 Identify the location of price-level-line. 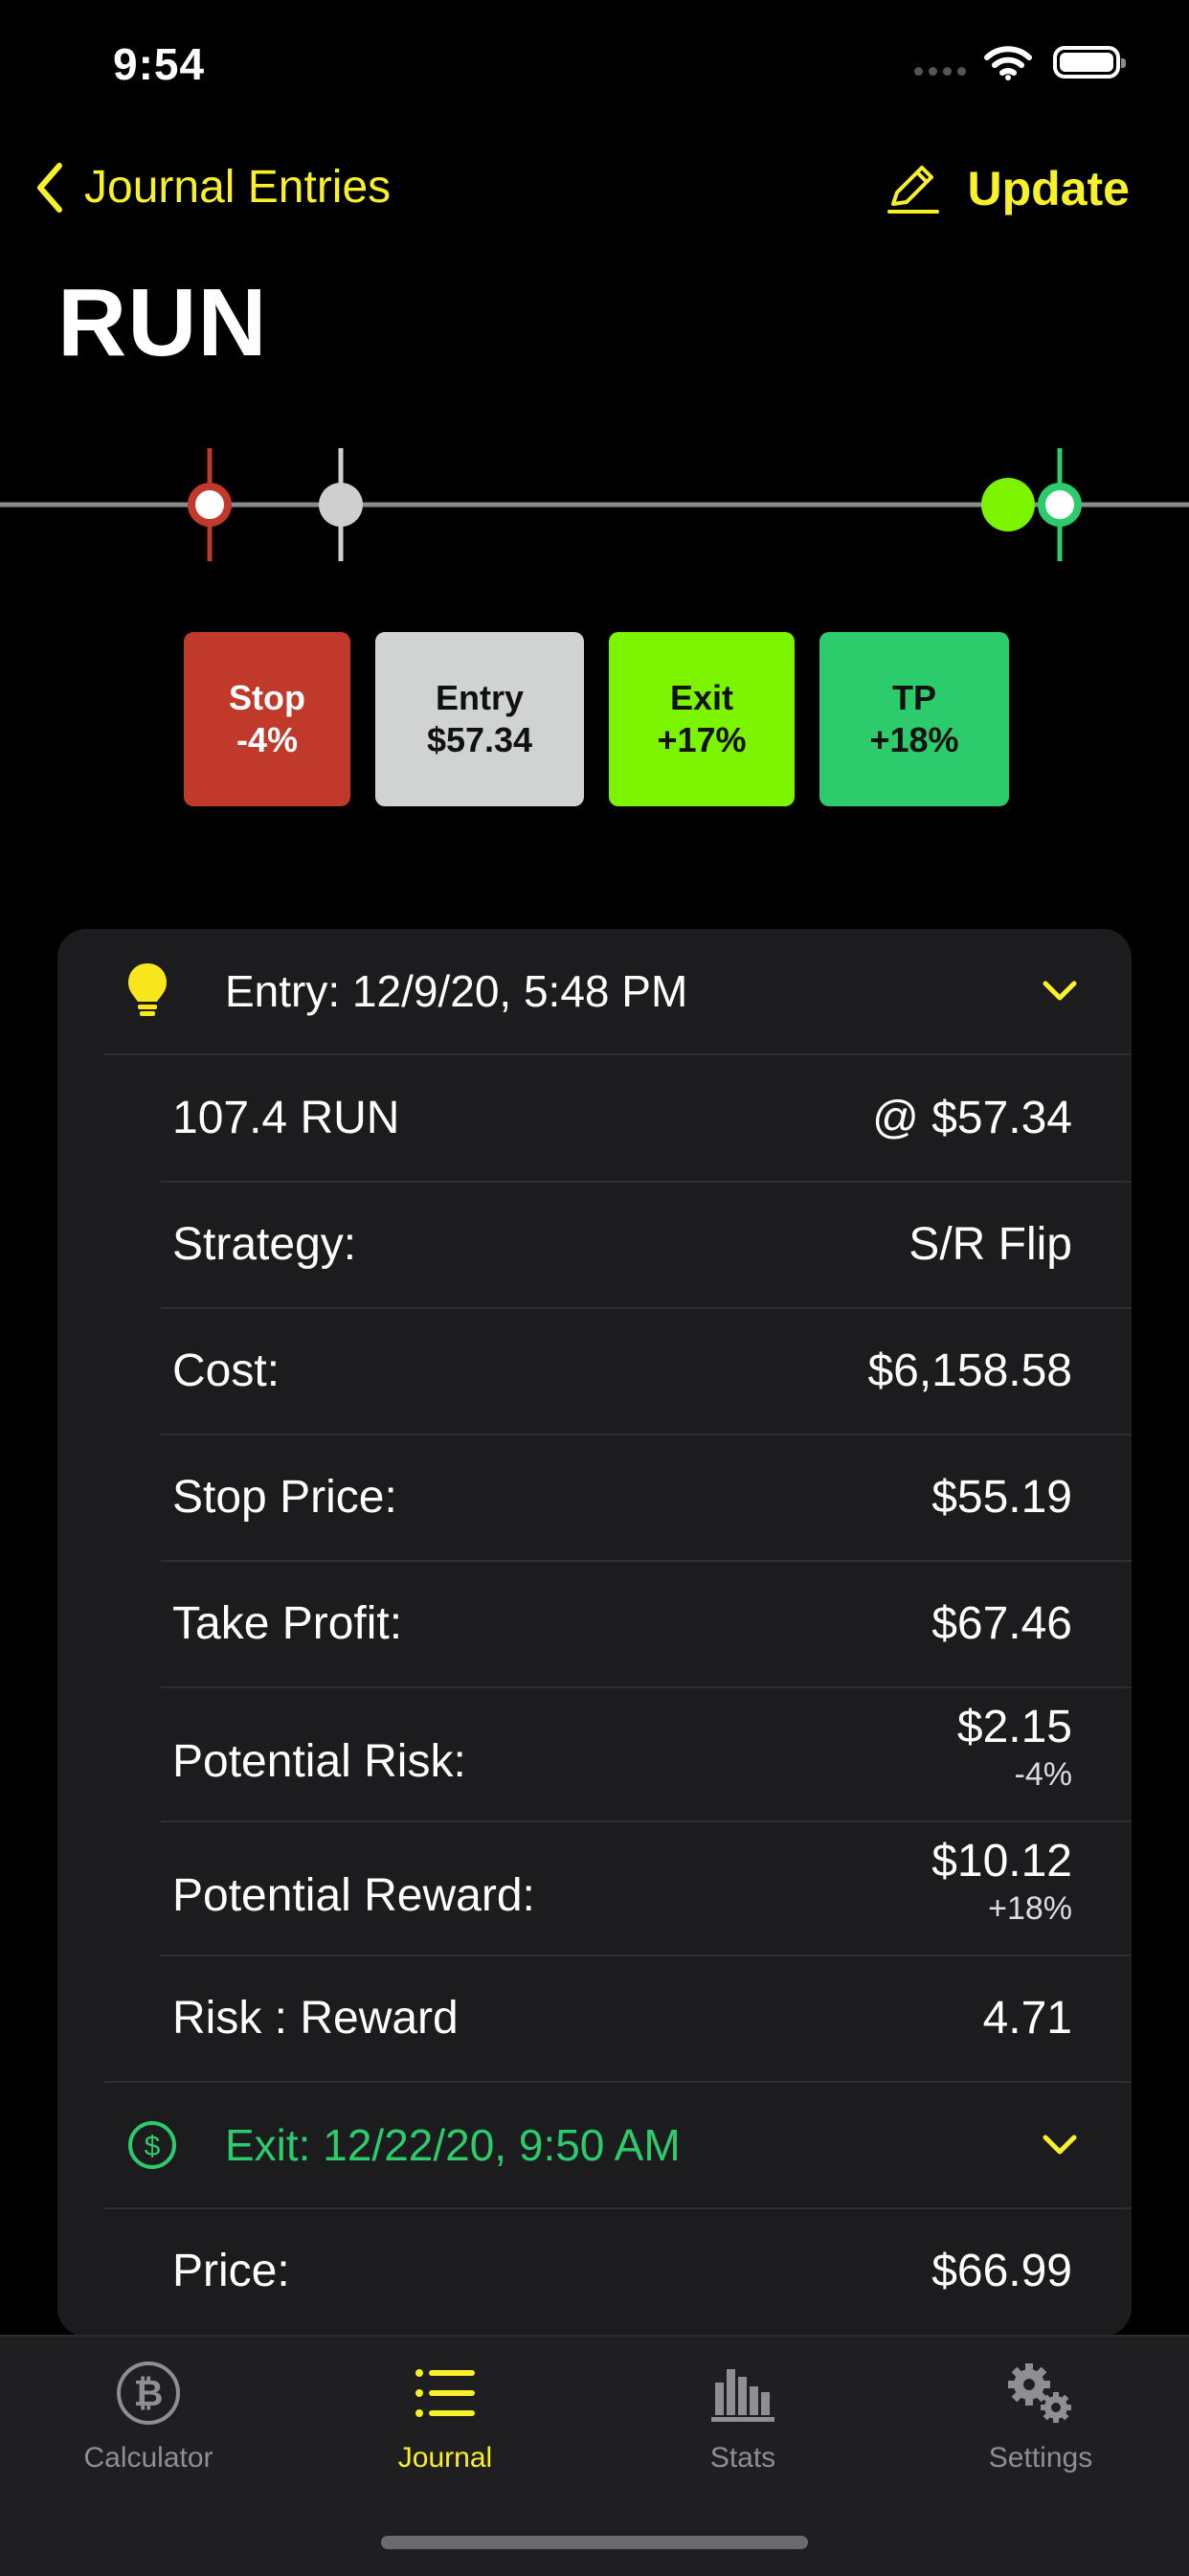
(594, 504).